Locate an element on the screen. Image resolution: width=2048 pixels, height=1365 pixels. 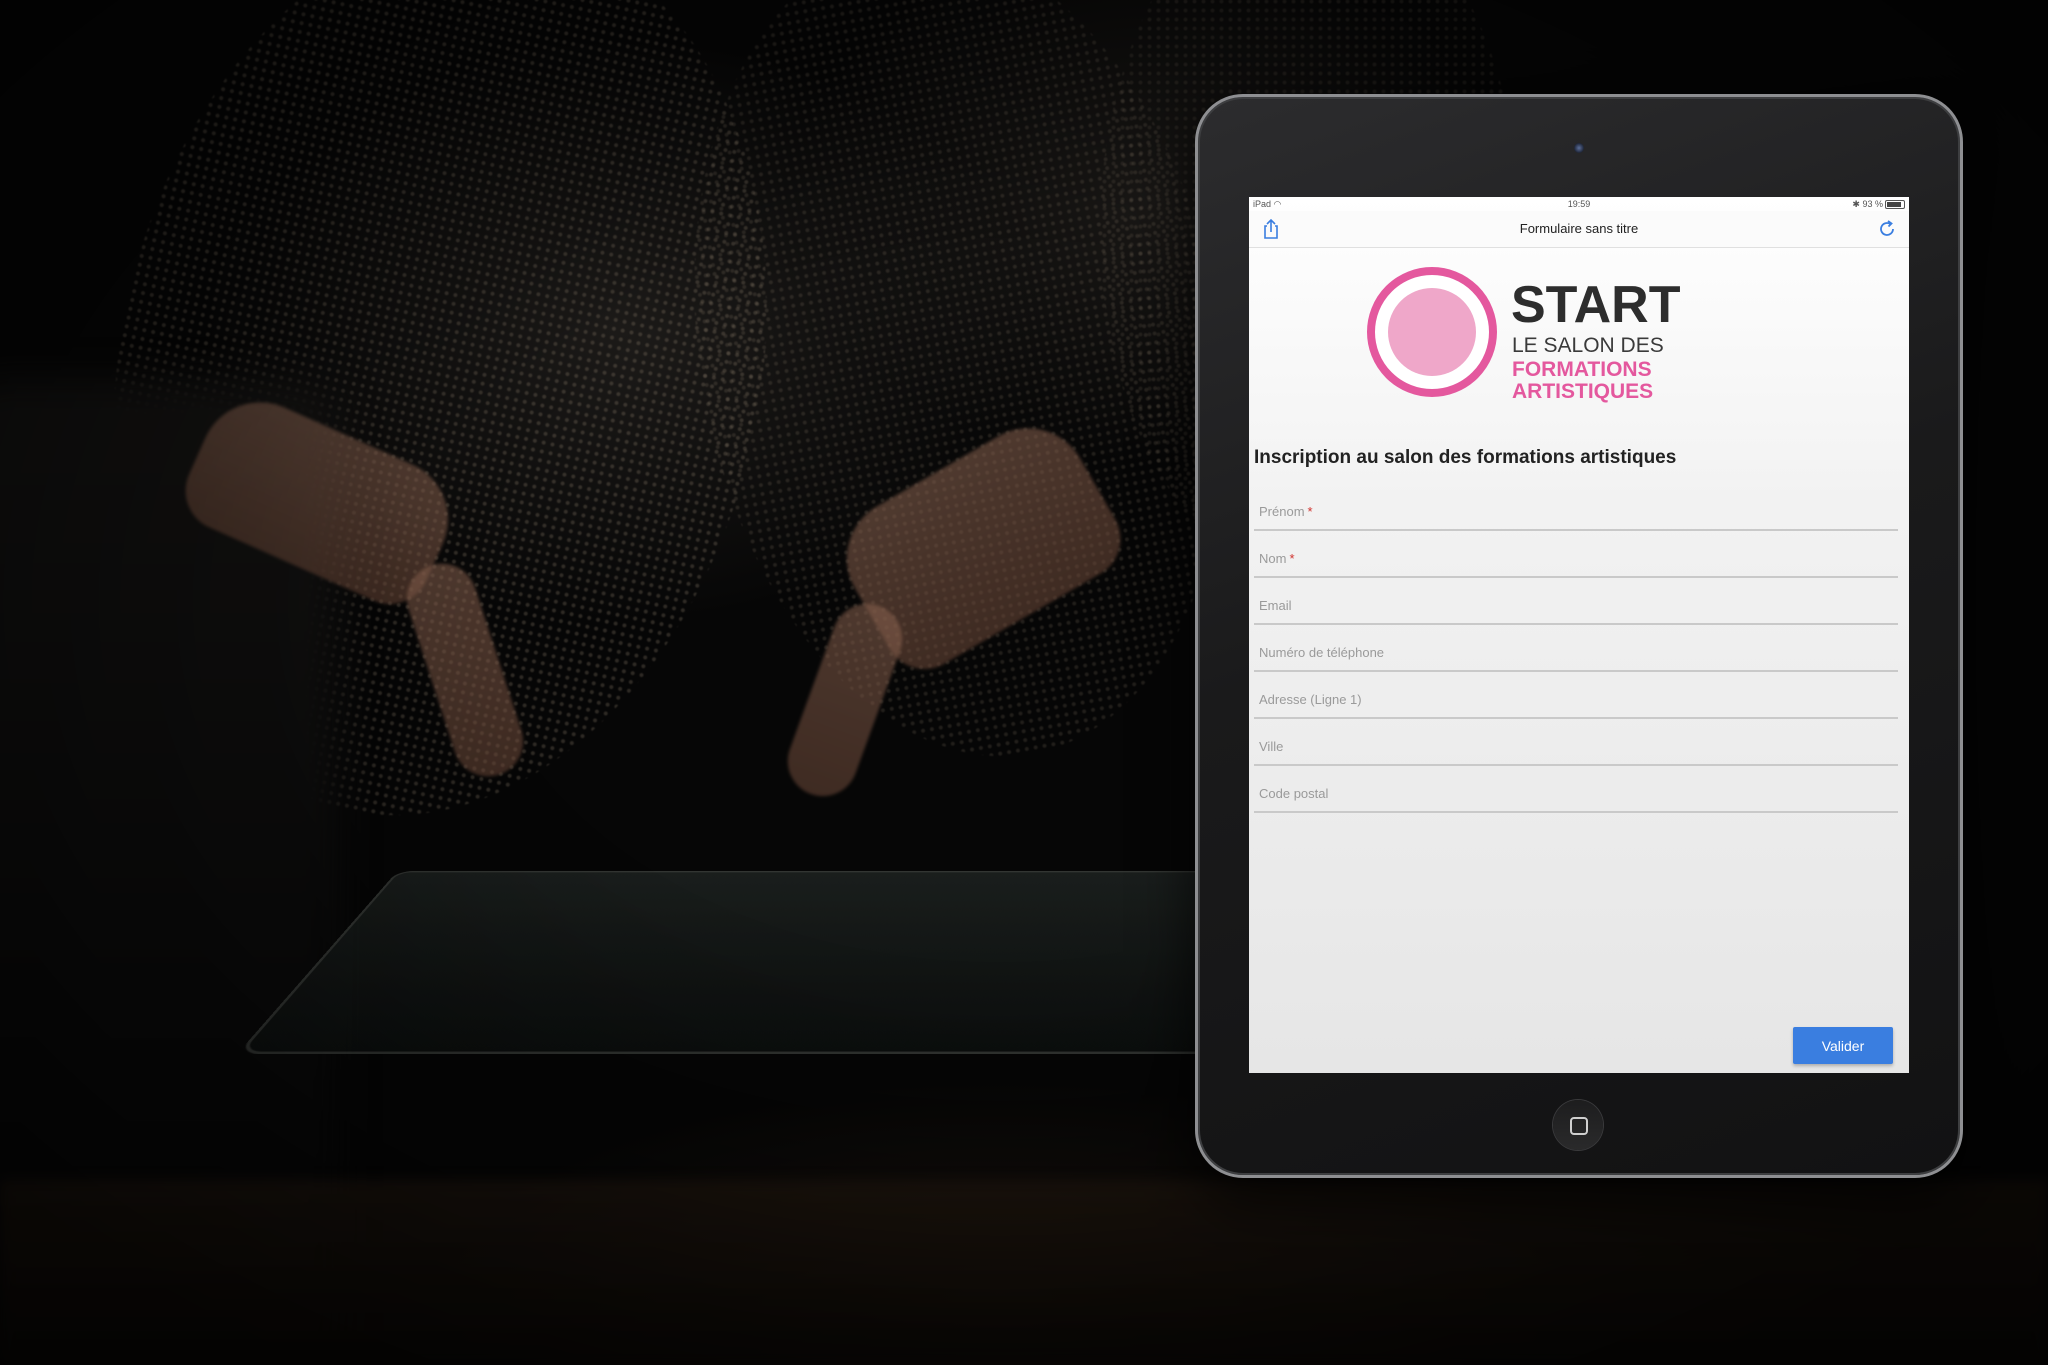
nav-title: Formulaire sans titre is located at coordinates (1579, 228).